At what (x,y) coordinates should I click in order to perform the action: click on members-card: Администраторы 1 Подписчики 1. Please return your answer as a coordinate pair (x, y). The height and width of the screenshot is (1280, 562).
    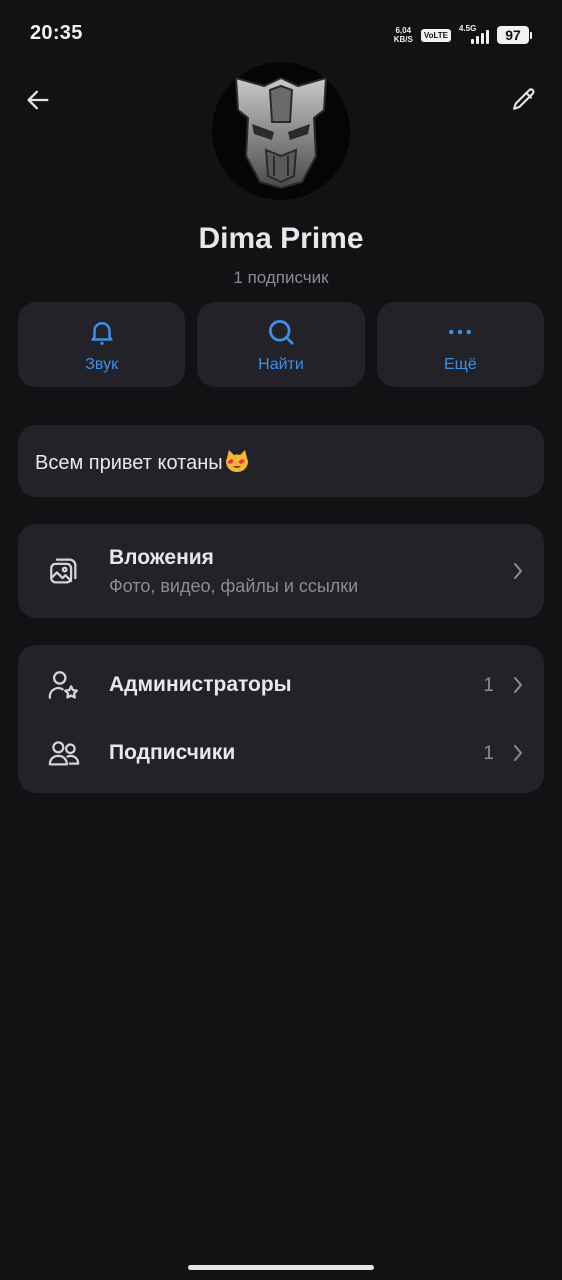
    Looking at the image, I should click on (281, 719).